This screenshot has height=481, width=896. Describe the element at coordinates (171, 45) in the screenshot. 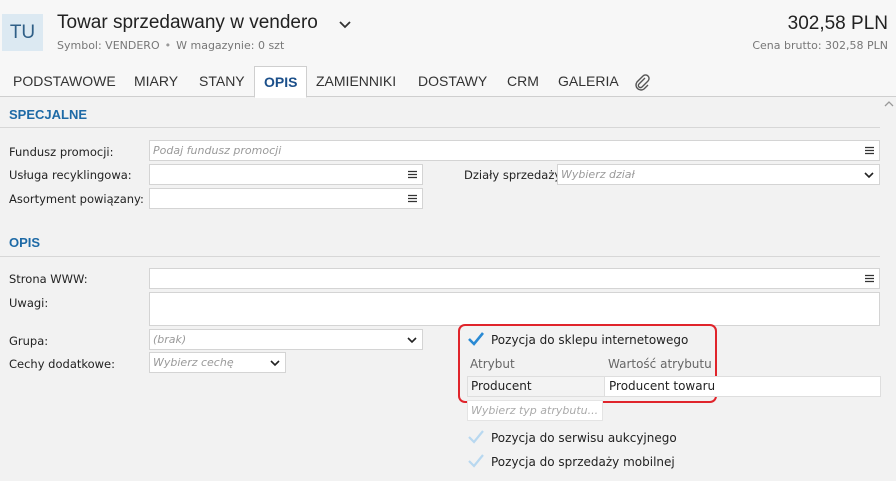

I see `item-subtitle: Symbol: VENDERO • W magazynie: 0 szt` at that location.